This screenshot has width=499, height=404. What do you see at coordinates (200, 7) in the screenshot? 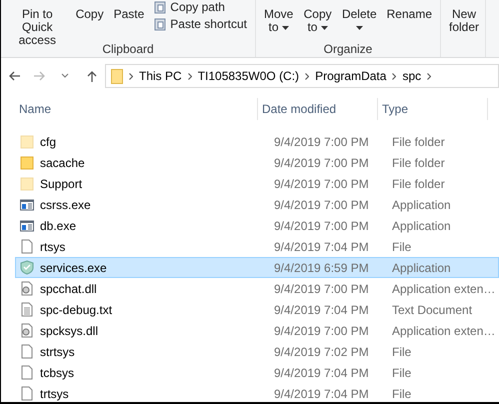
I see `ribbon-button: Copy path` at bounding box center [200, 7].